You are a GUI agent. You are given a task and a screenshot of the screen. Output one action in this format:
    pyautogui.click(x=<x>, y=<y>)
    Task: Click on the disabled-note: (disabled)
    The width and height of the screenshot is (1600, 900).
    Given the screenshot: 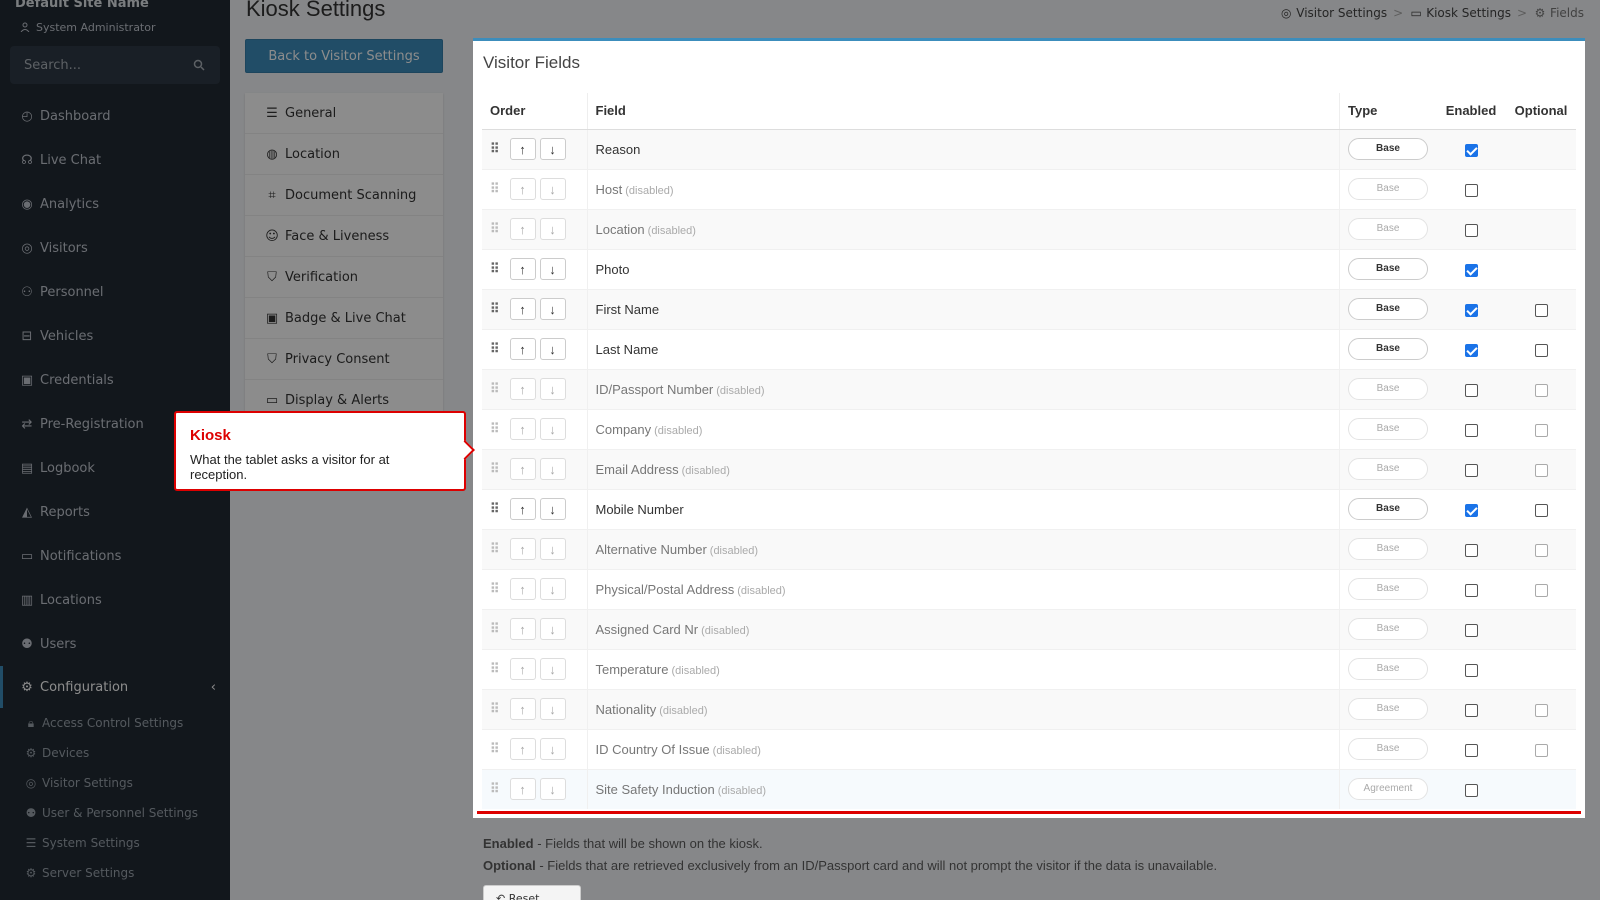 What is the action you would take?
    pyautogui.click(x=740, y=390)
    